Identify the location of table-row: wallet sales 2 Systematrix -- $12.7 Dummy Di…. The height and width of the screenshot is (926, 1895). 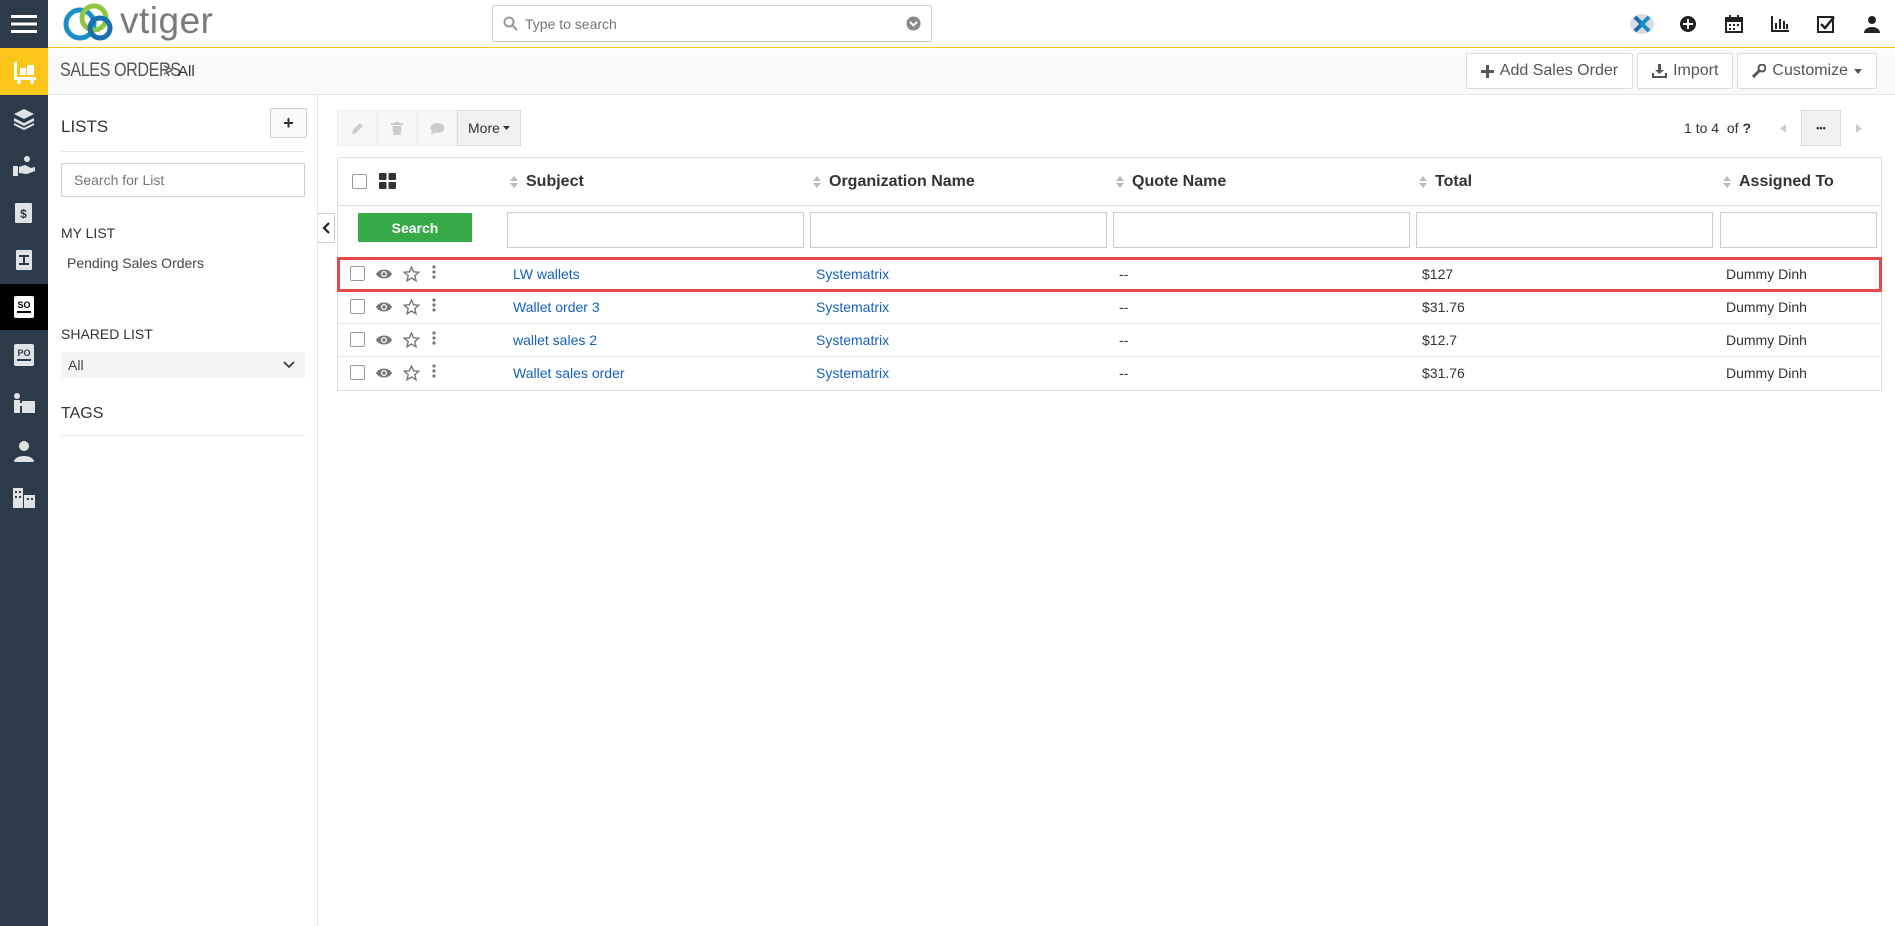
(1109, 340).